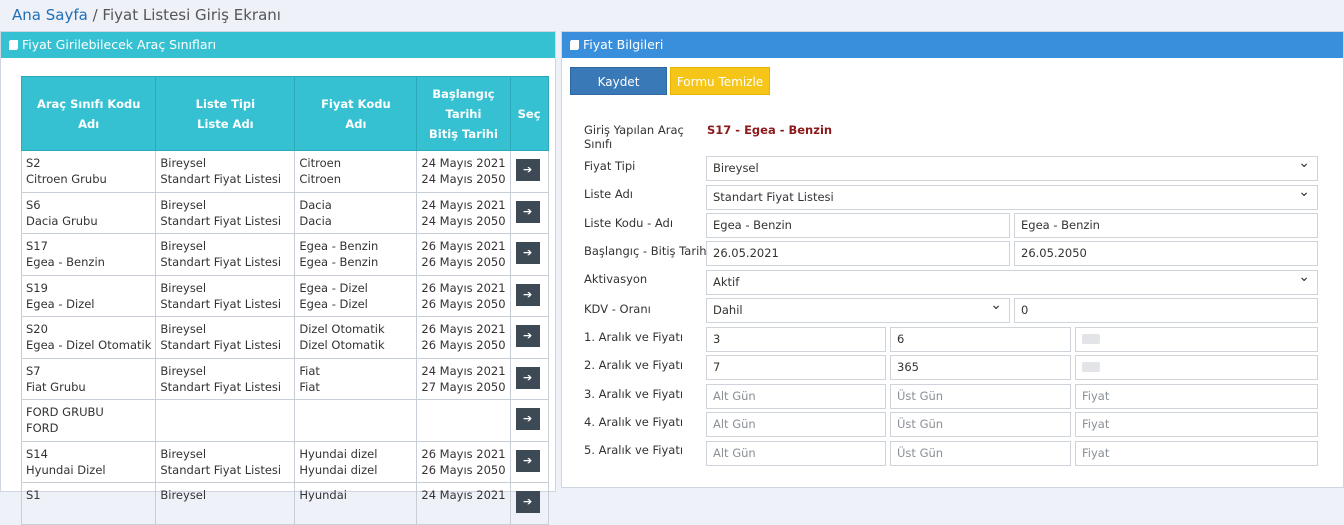 Image resolution: width=1344 pixels, height=525 pixels. Describe the element at coordinates (323, 495) in the screenshot. I see `cell-text: Hyundai` at that location.